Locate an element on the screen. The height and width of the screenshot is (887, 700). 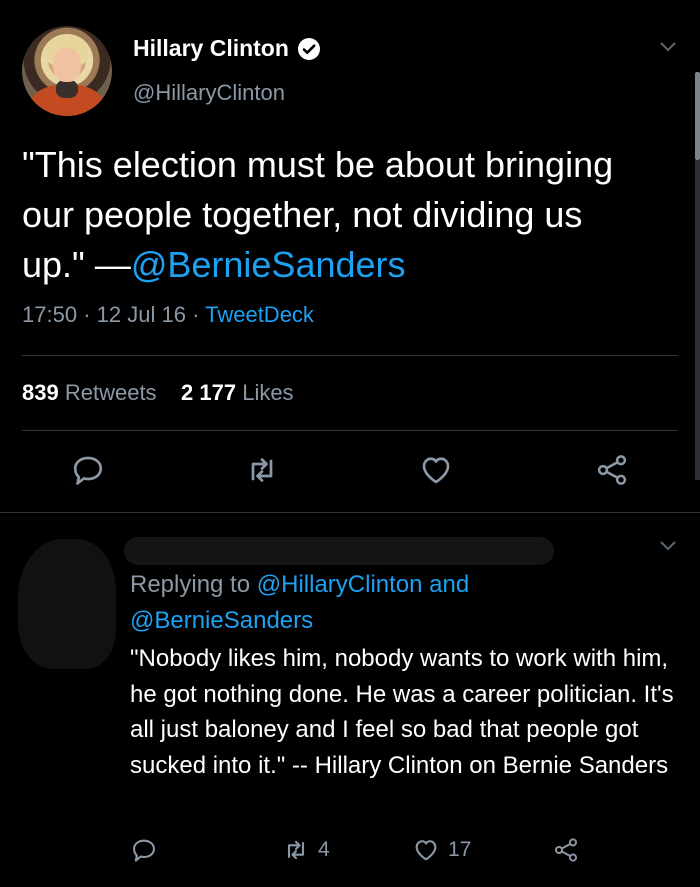
author-handle: @HillaryClinton is located at coordinates (209, 93).